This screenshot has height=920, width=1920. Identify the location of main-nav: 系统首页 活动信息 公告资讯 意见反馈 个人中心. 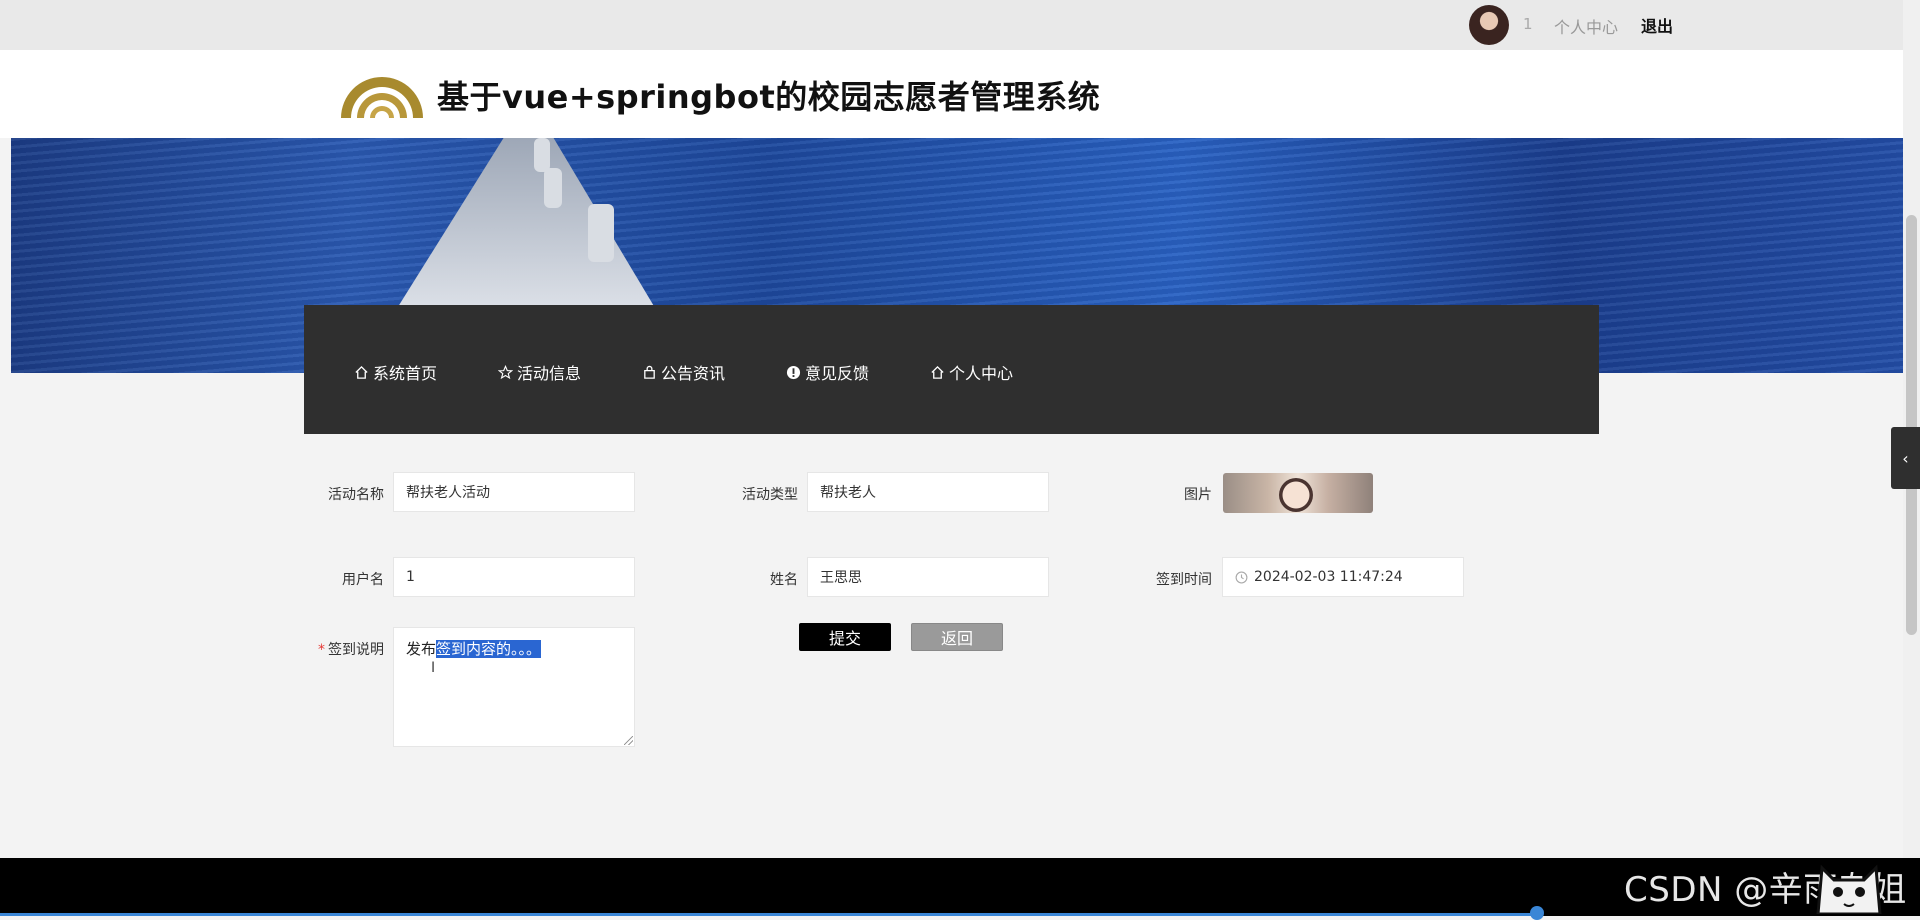
(951, 369).